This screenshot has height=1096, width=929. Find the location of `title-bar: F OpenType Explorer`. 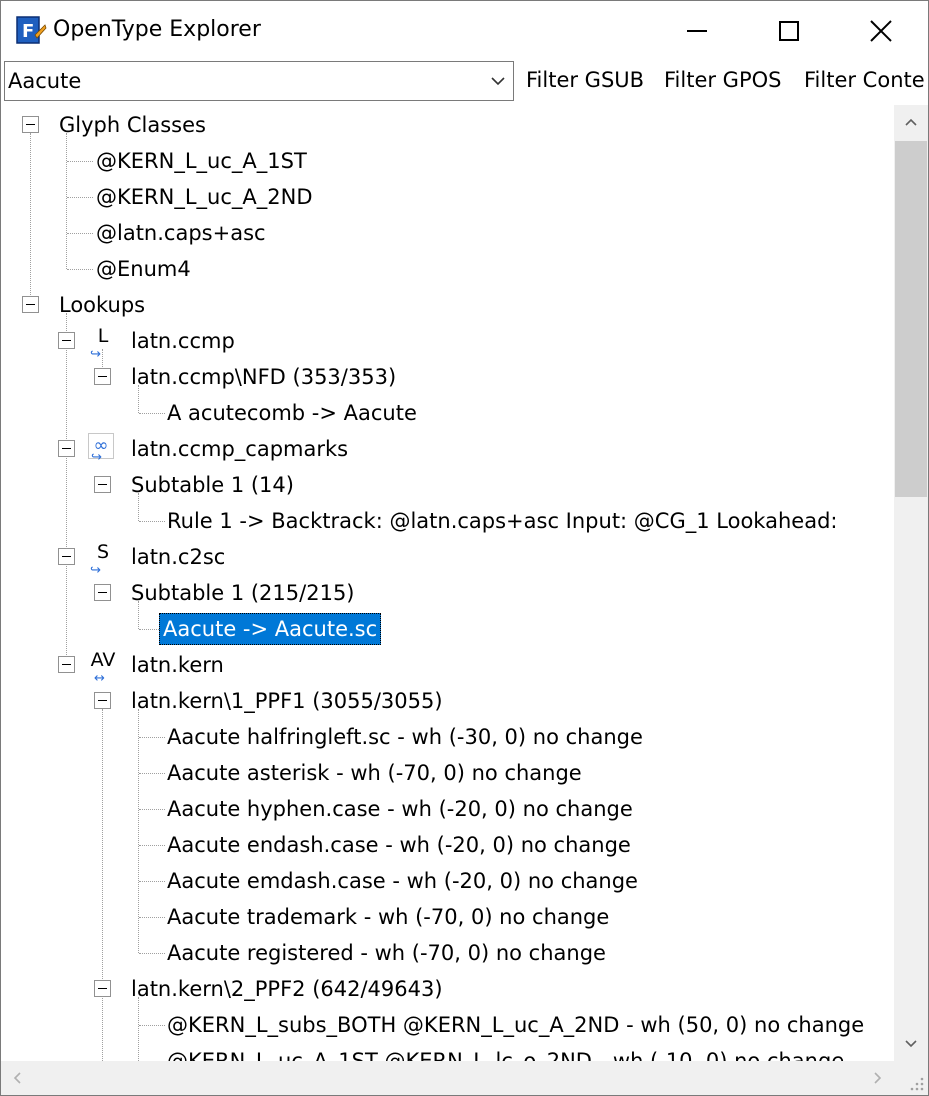

title-bar: F OpenType Explorer is located at coordinates (464, 31).